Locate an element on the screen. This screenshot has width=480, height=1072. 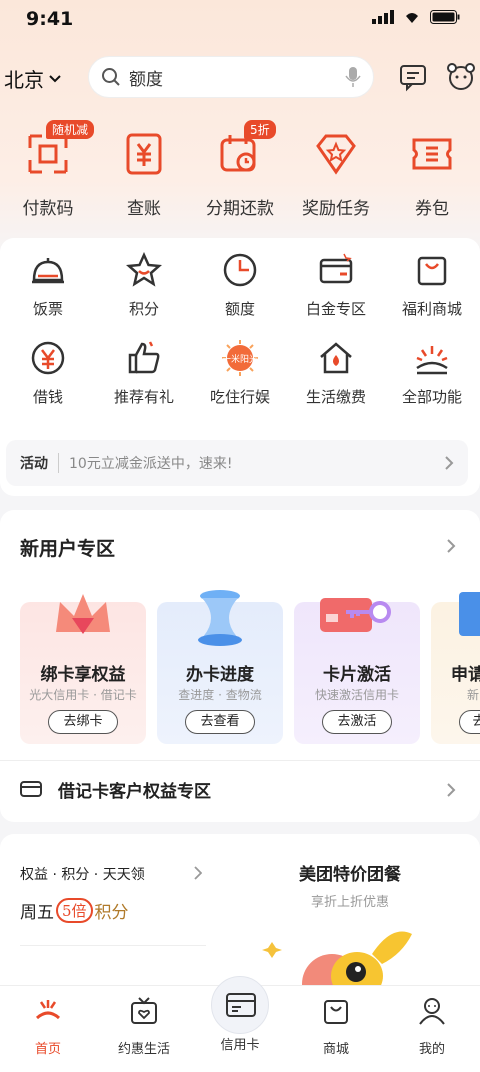
search-input: 额度 is located at coordinates (233, 77).